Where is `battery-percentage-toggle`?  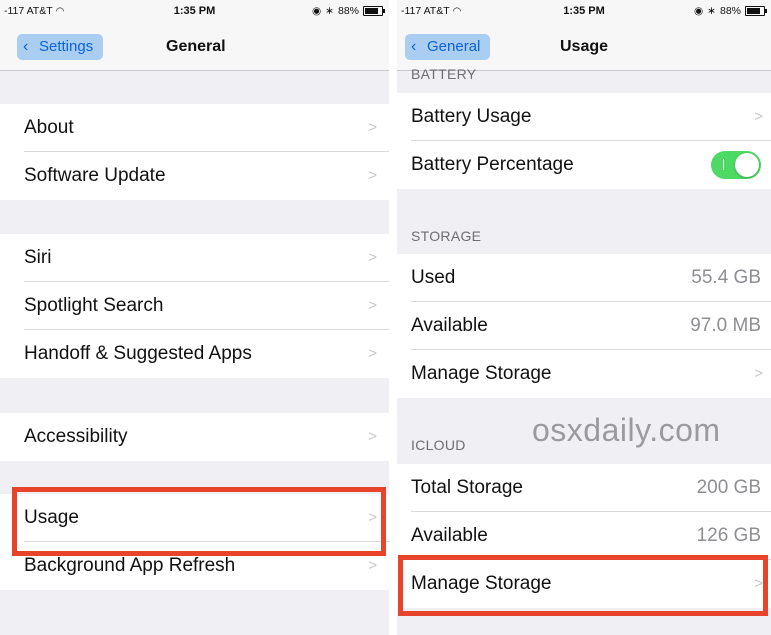 battery-percentage-toggle is located at coordinates (736, 165).